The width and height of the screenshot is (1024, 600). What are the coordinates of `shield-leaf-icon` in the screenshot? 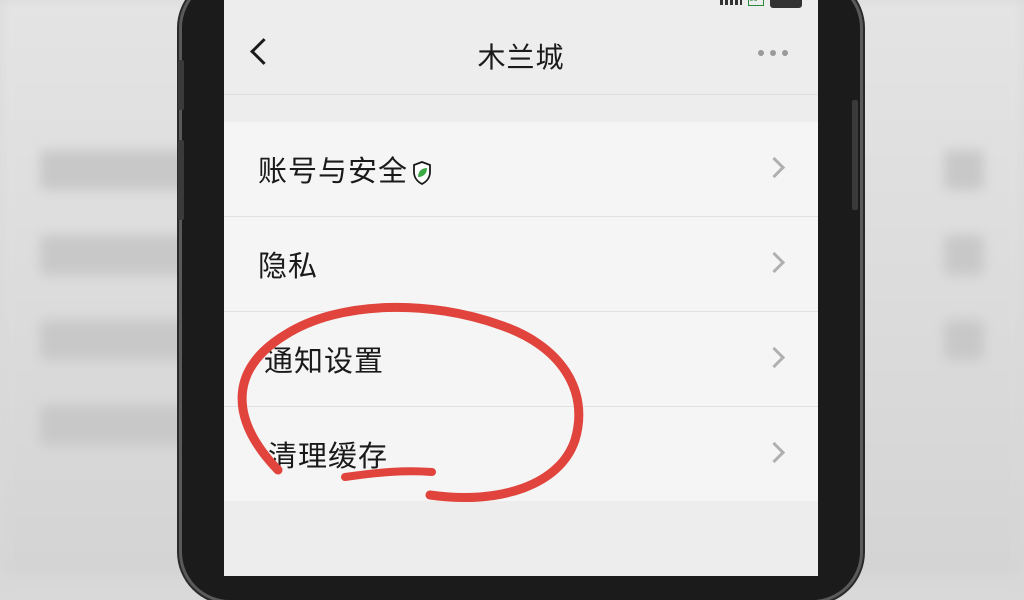 It's located at (422, 173).